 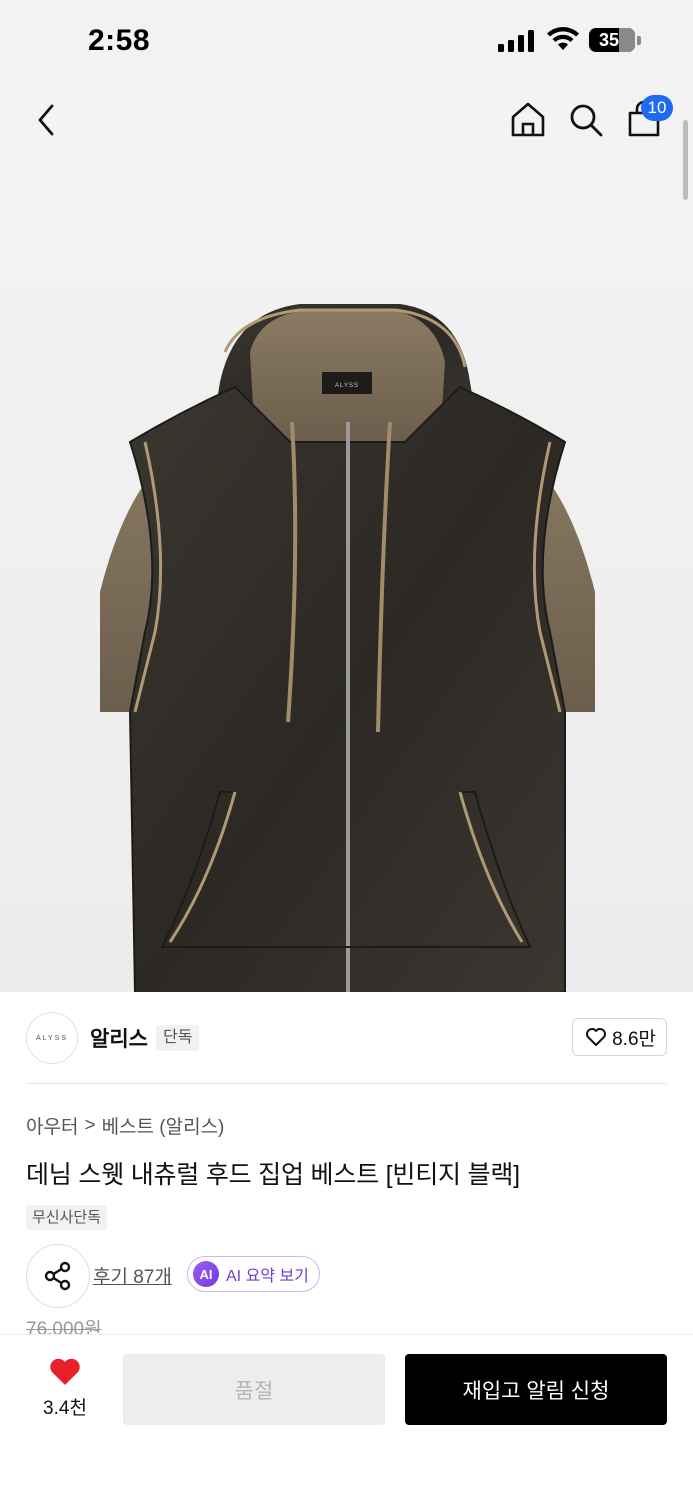 What do you see at coordinates (65, 1408) in the screenshot?
I see `wishlist-count: 3.4천` at bounding box center [65, 1408].